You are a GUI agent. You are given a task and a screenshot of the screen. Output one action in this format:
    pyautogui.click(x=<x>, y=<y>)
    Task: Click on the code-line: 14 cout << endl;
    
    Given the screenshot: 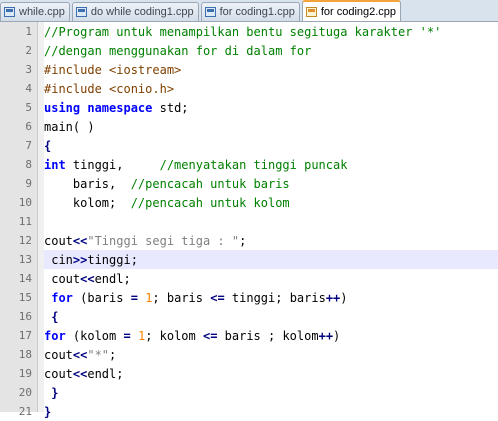 What is the action you would take?
    pyautogui.click(x=249, y=278)
    